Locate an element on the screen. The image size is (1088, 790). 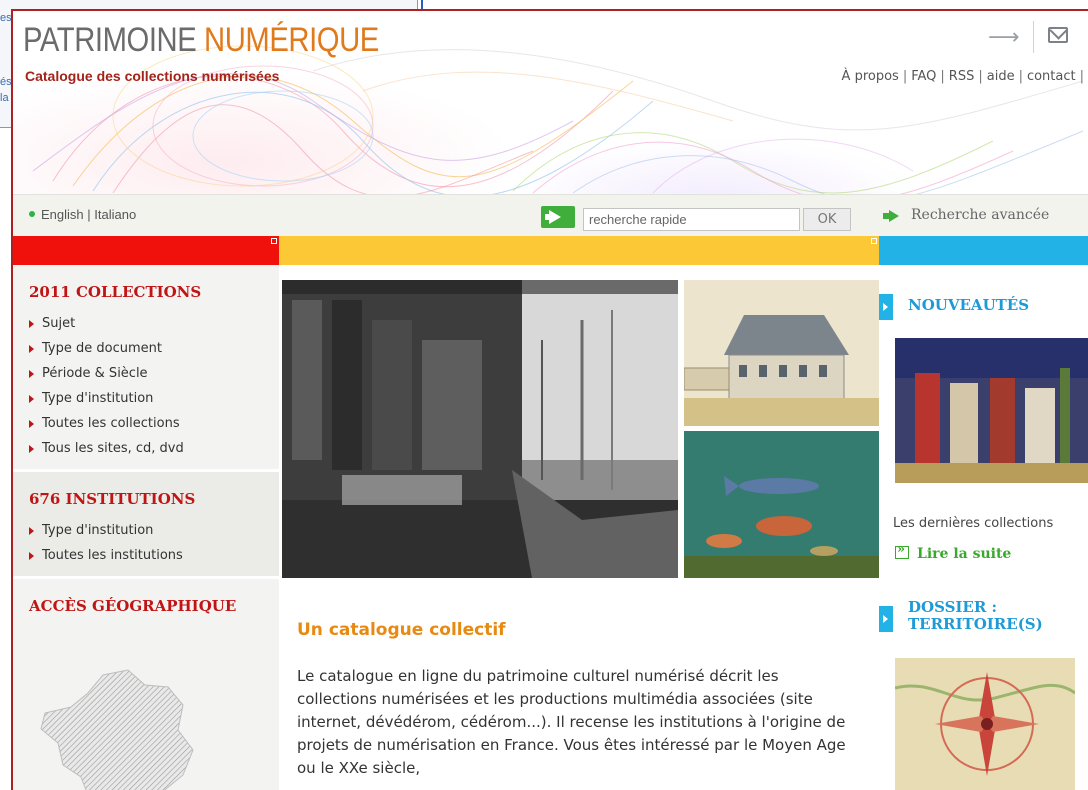
color-band-blue is located at coordinates (983, 250).